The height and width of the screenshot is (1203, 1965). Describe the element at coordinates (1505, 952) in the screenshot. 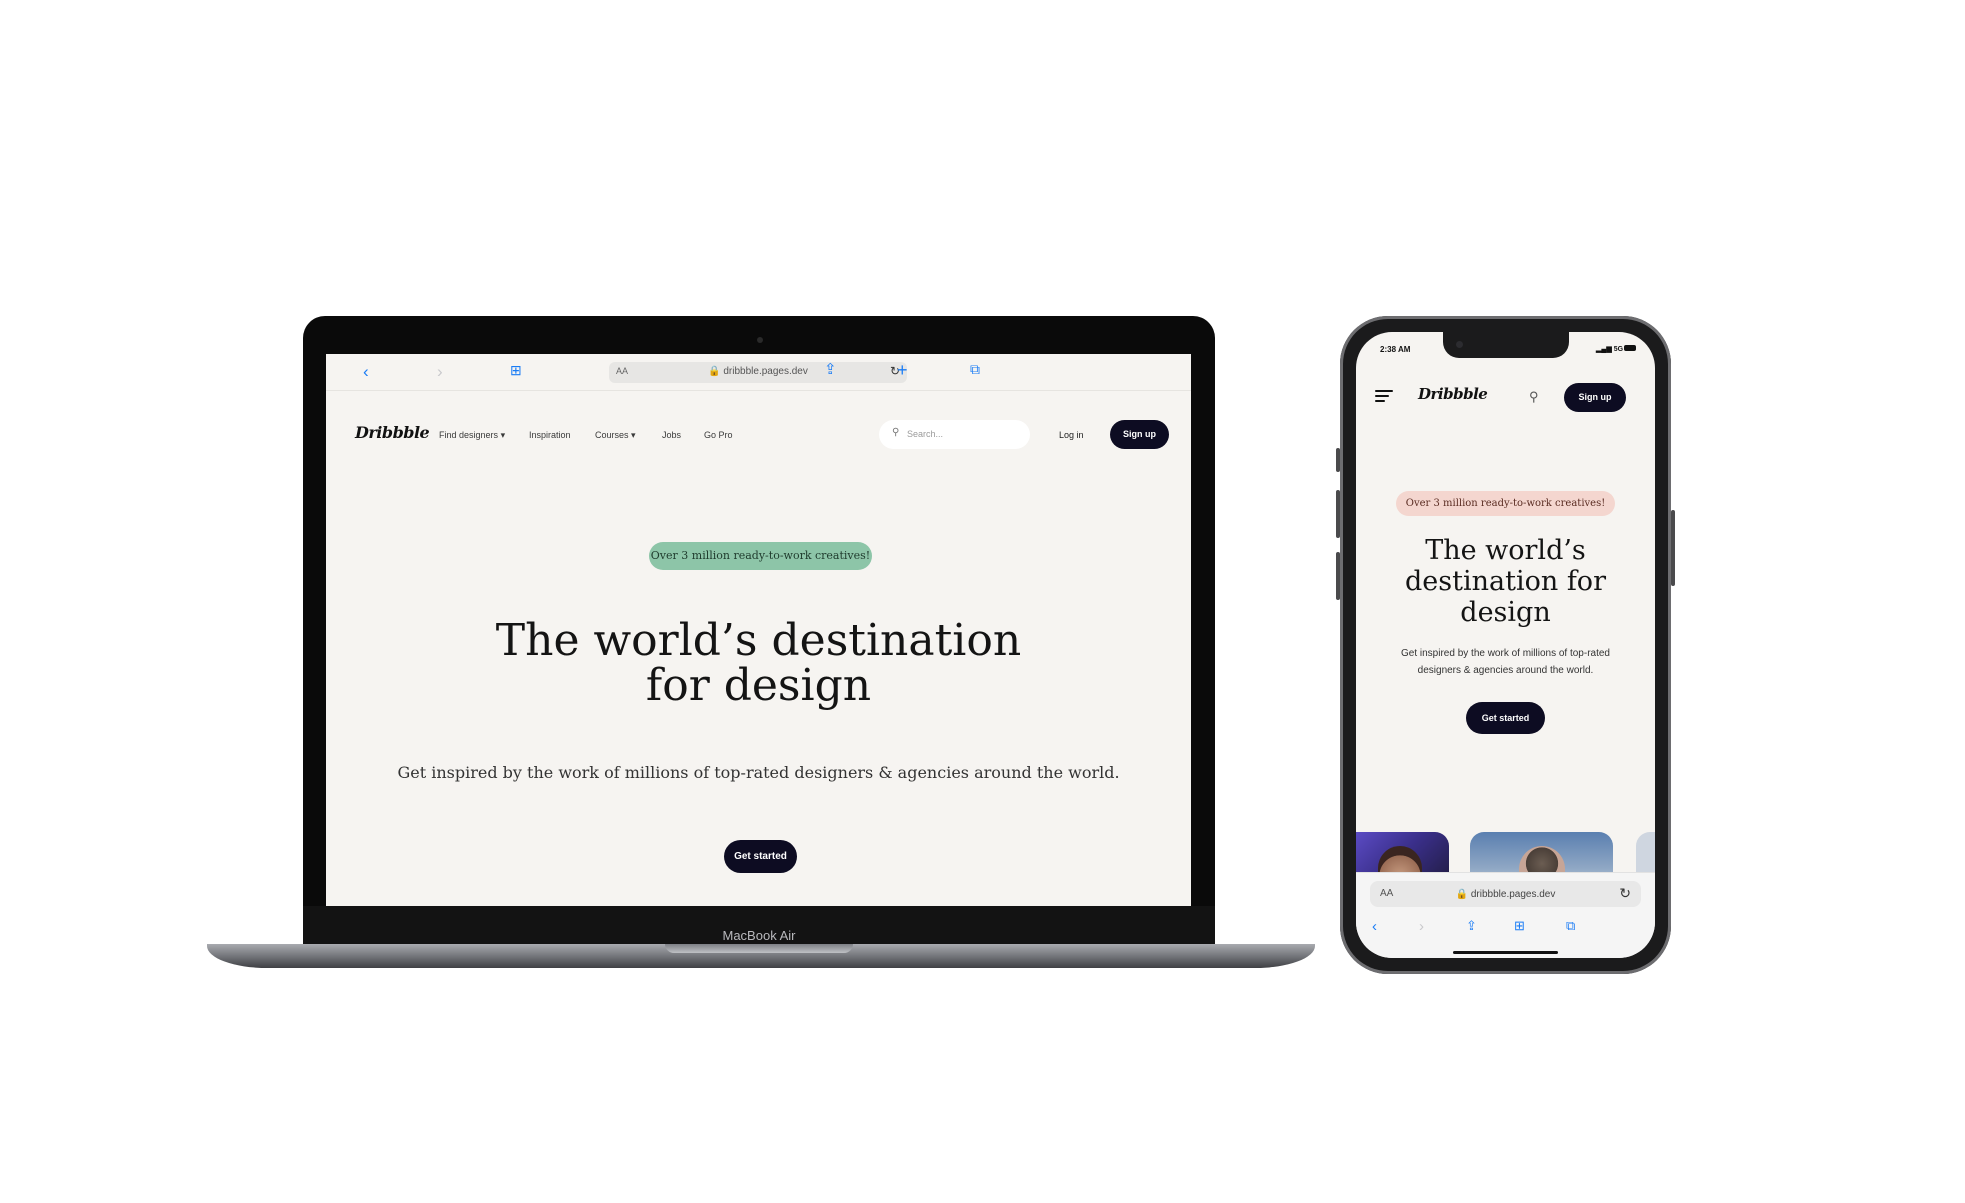

I see `home-indicator` at that location.